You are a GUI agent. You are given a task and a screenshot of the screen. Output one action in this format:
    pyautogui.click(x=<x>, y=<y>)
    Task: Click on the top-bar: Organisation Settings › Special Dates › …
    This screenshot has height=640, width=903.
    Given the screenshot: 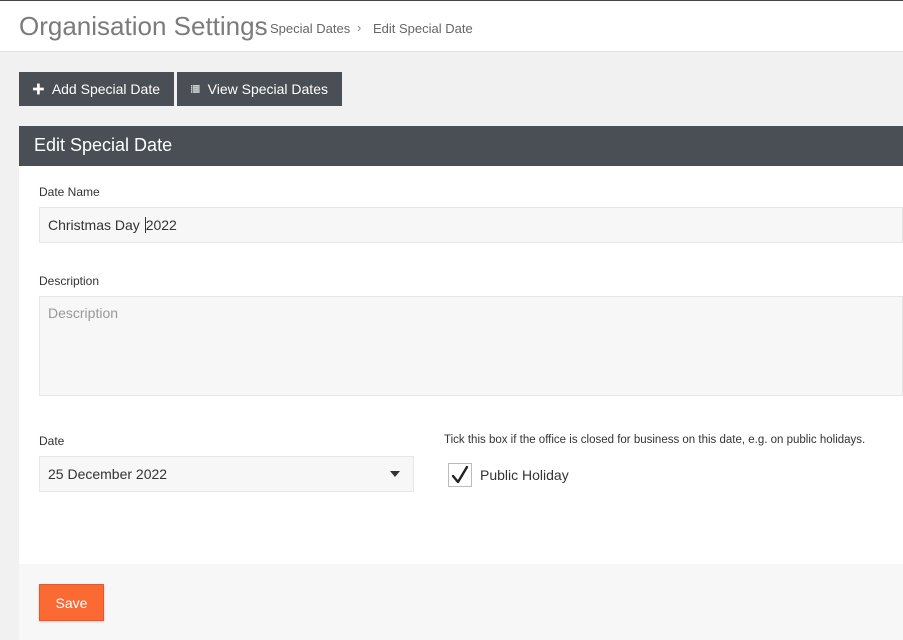 What is the action you would take?
    pyautogui.click(x=451, y=26)
    